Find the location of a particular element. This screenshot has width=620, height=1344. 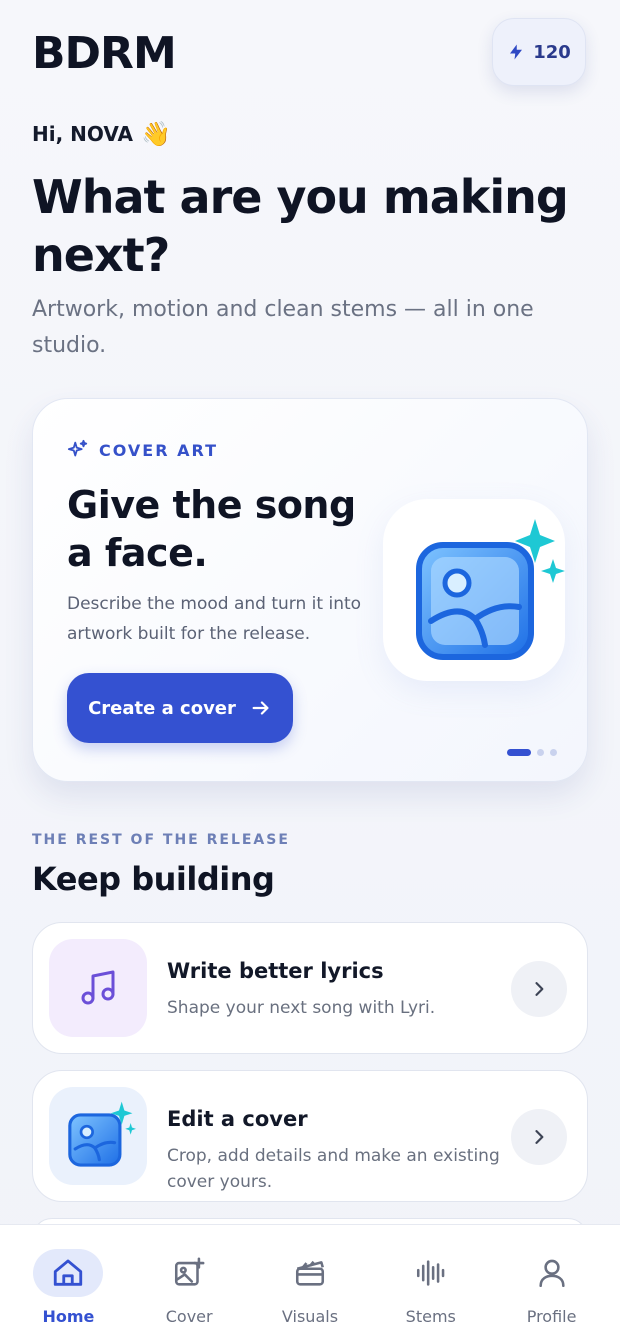

tab-home: Home is located at coordinates (68, 1284).